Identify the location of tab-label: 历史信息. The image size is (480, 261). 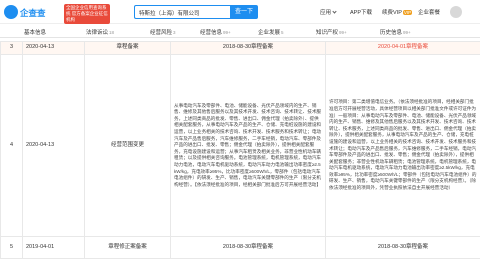
(391, 33).